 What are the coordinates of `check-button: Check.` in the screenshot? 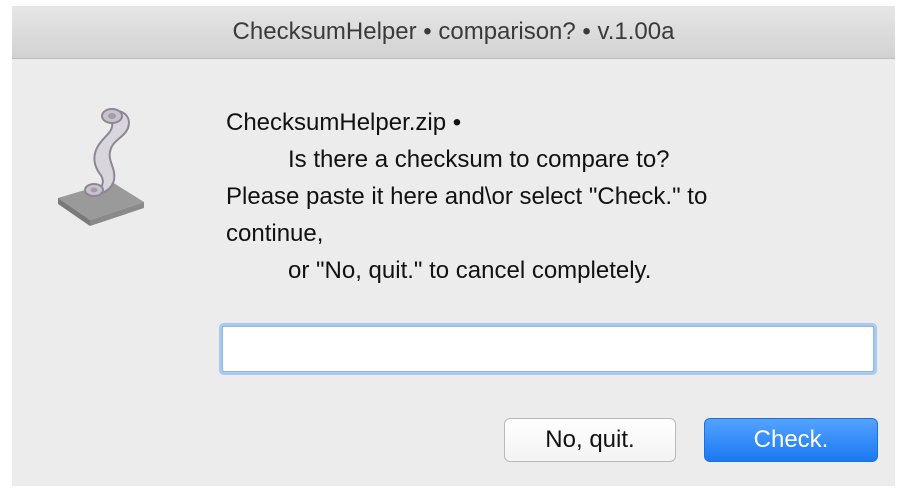 It's located at (791, 440).